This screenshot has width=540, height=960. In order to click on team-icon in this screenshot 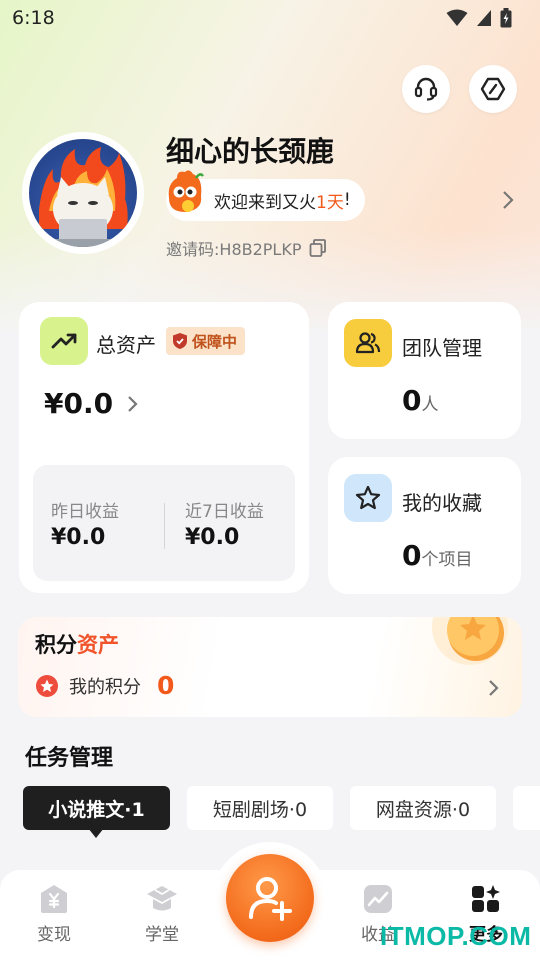, I will do `click(368, 343)`.